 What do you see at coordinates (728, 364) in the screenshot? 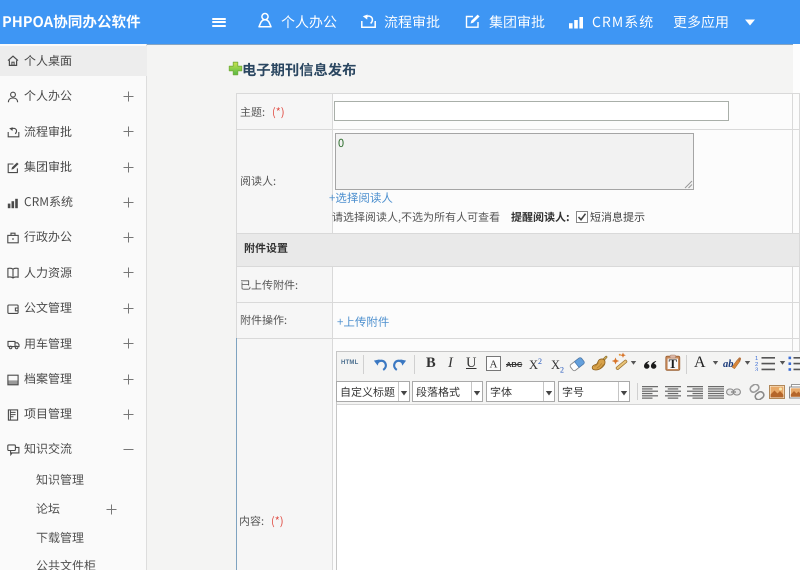
I see `svg-text: ab` at bounding box center [728, 364].